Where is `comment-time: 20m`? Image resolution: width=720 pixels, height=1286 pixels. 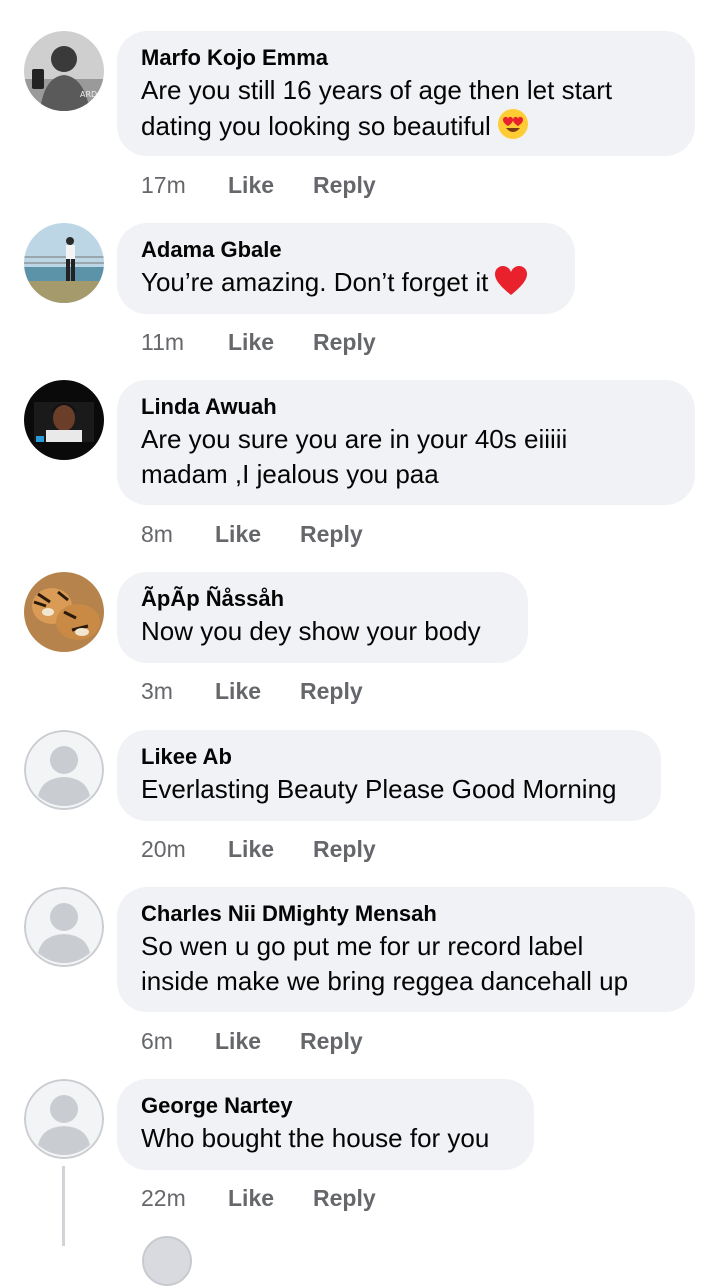
comment-time: 20m is located at coordinates (184, 849).